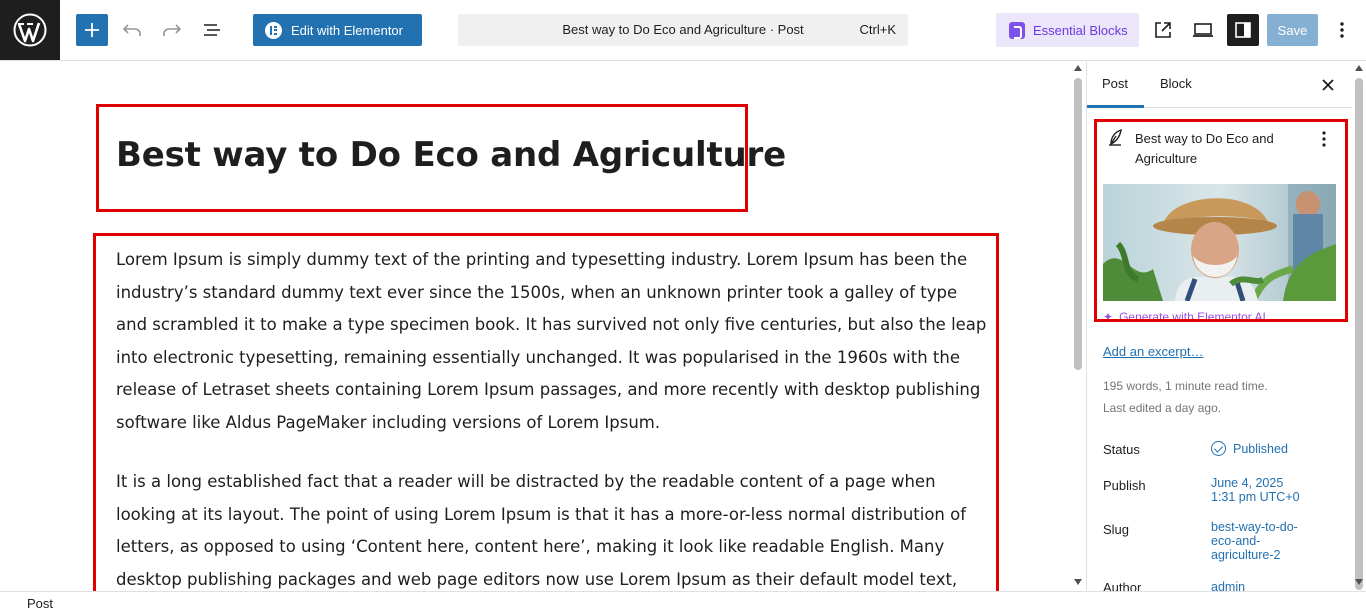 The width and height of the screenshot is (1366, 615). I want to click on undo-icon, so click(131, 30).